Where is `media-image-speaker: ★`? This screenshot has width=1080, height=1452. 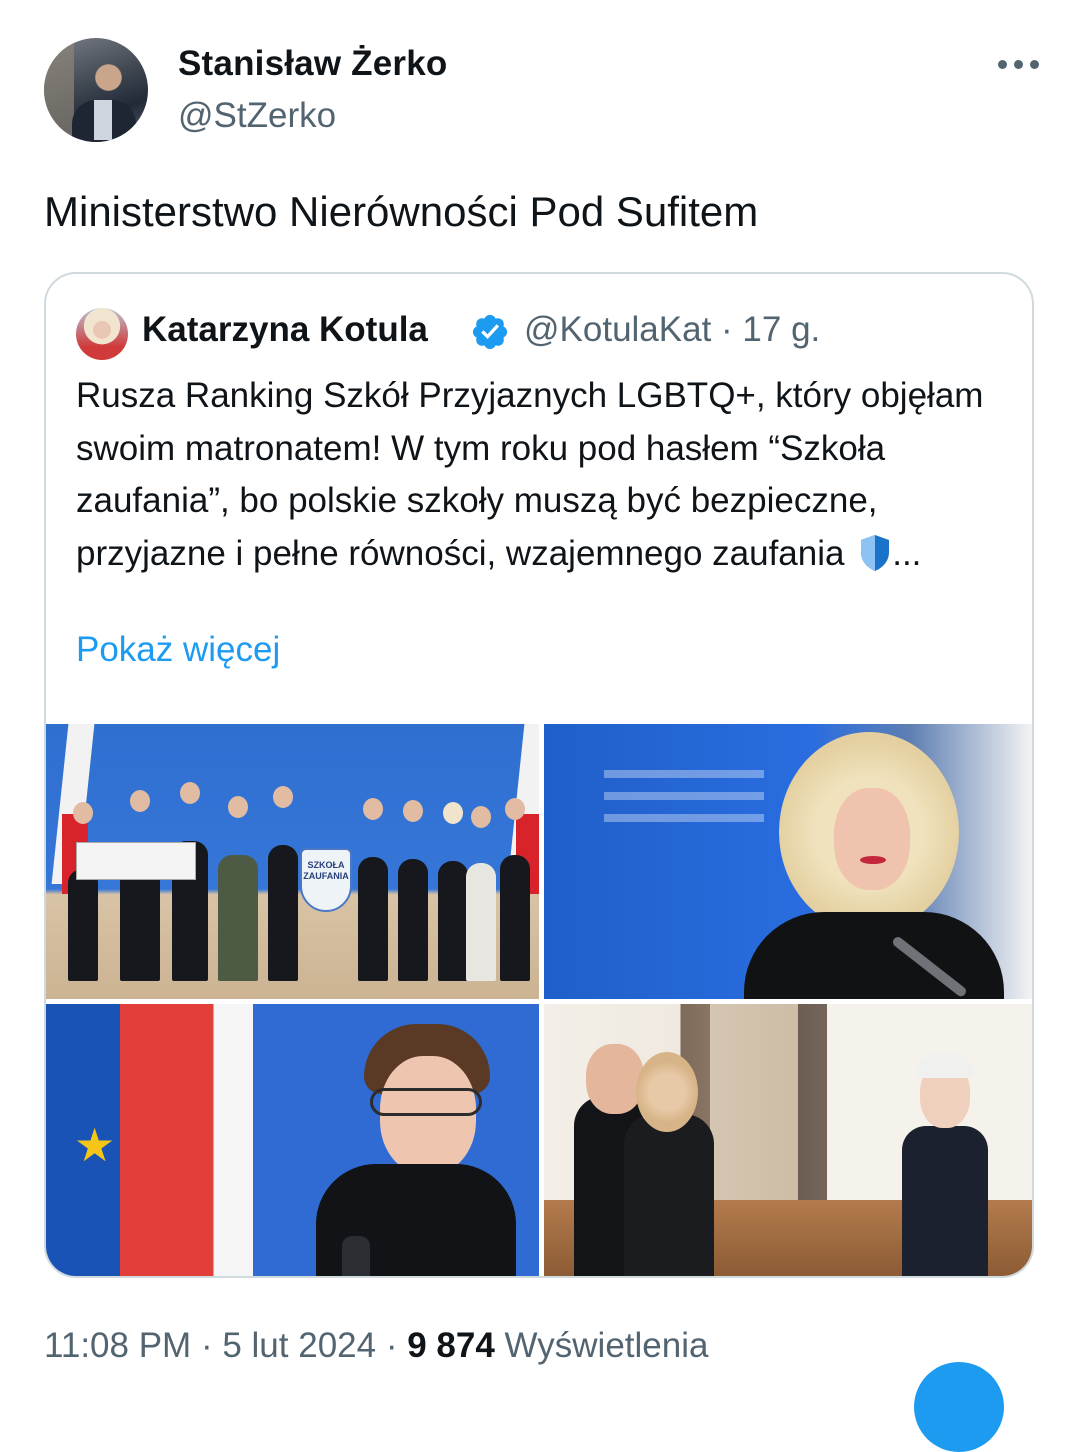
media-image-speaker: ★ is located at coordinates (292, 1140).